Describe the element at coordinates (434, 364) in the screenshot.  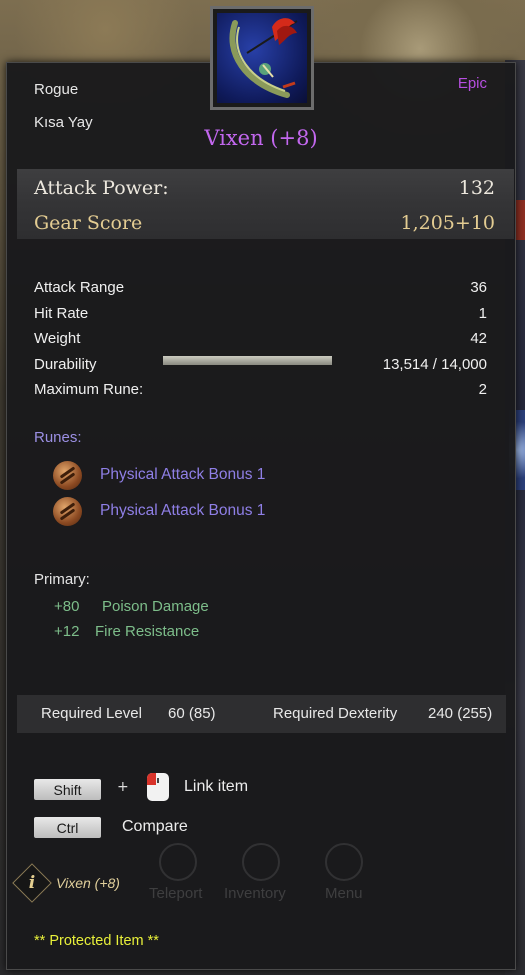
I see `stat-value: 13,514 / 14,000` at that location.